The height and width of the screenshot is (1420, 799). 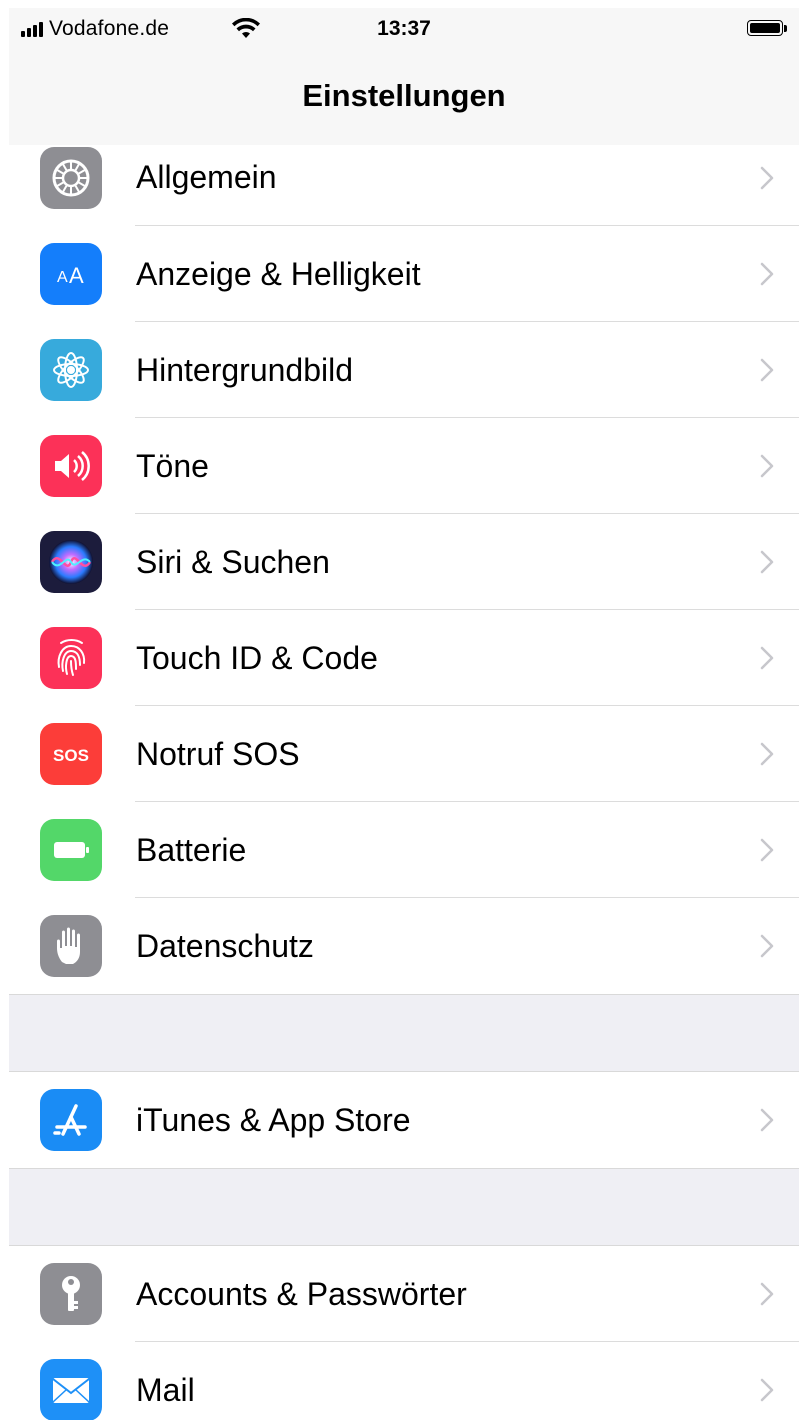 What do you see at coordinates (404, 658) in the screenshot?
I see `settings-row-touch-id-code: Touch ID & Code` at bounding box center [404, 658].